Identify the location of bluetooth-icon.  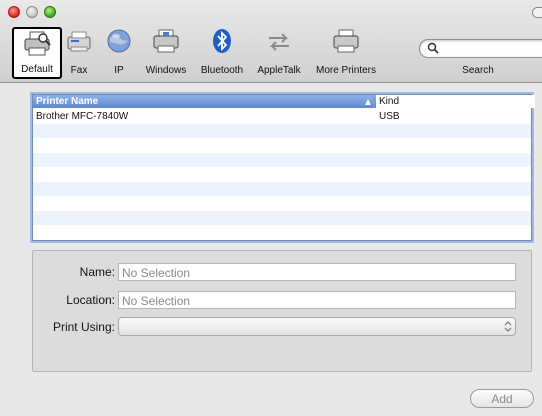
(222, 41).